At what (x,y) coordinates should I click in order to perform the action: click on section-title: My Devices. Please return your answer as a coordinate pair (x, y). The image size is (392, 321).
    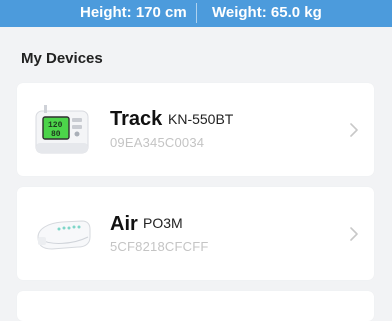
    Looking at the image, I should click on (62, 58).